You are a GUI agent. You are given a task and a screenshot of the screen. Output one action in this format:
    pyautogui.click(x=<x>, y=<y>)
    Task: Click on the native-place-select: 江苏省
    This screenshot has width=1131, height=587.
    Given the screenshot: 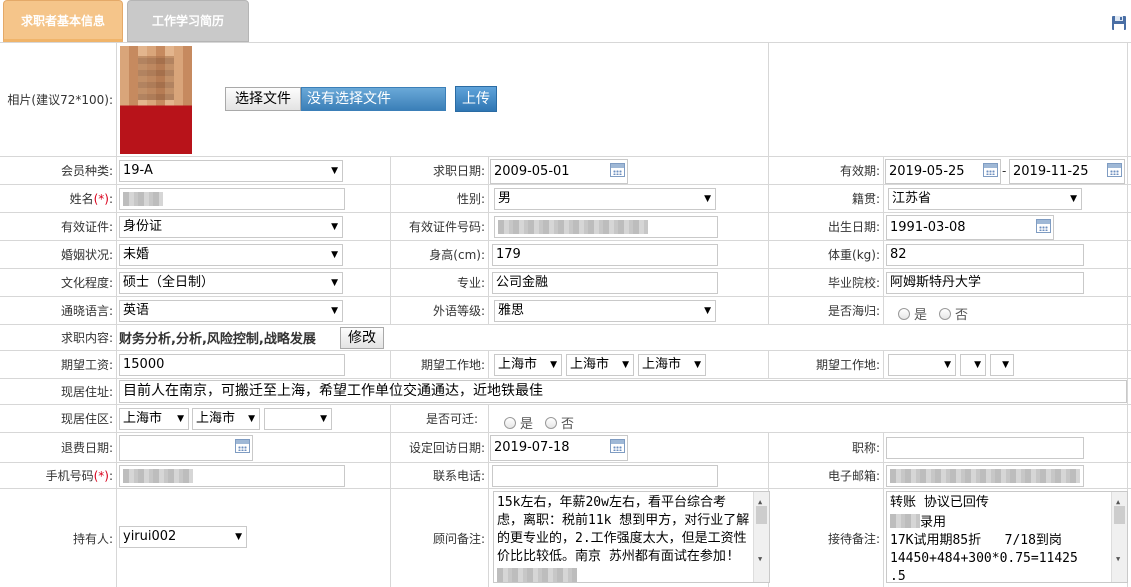 What is the action you would take?
    pyautogui.click(x=985, y=199)
    